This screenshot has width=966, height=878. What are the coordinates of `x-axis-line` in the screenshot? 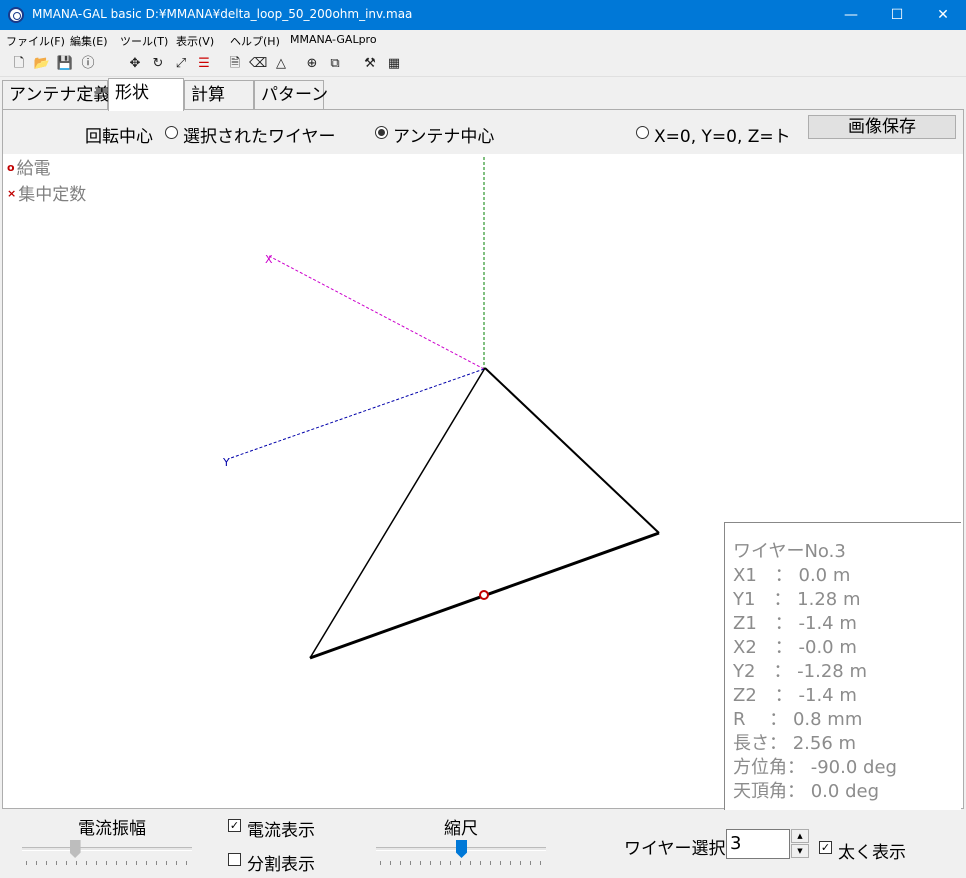 It's located at (376, 312).